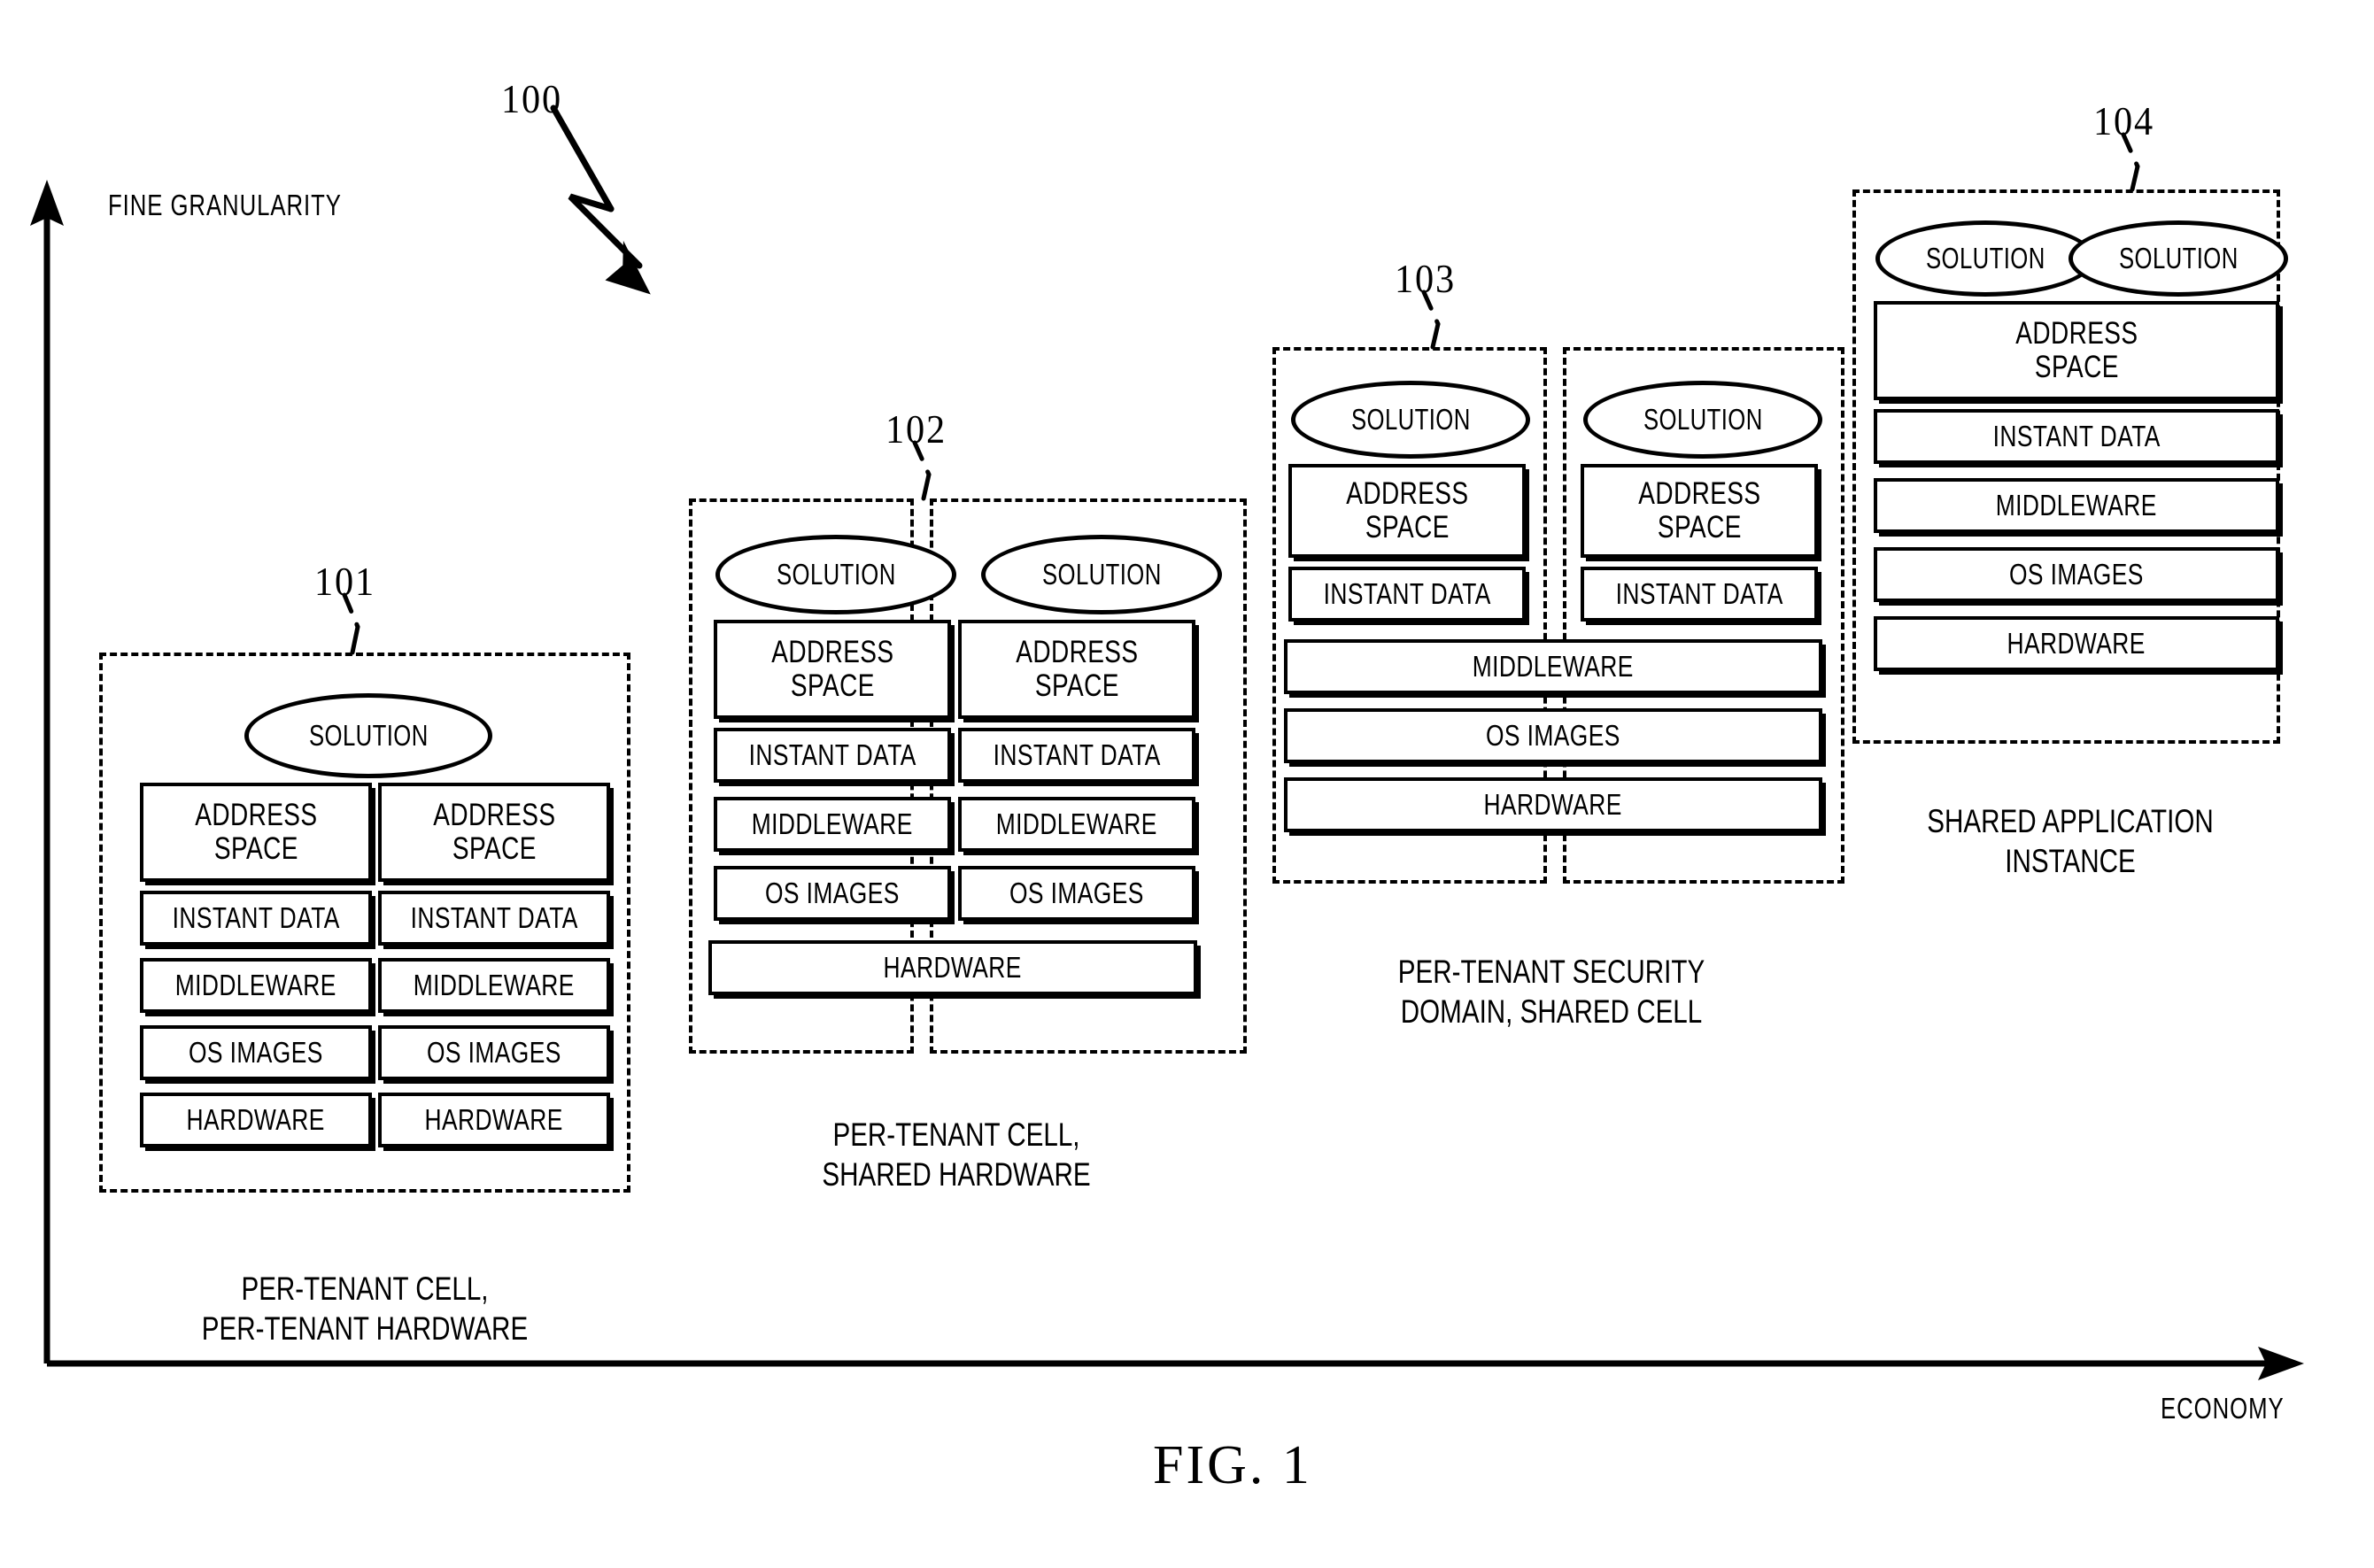 The height and width of the screenshot is (1568, 2374). Describe the element at coordinates (1411, 420) in the screenshot. I see `group-103-solution-ellipse-a: SOLUTION` at that location.